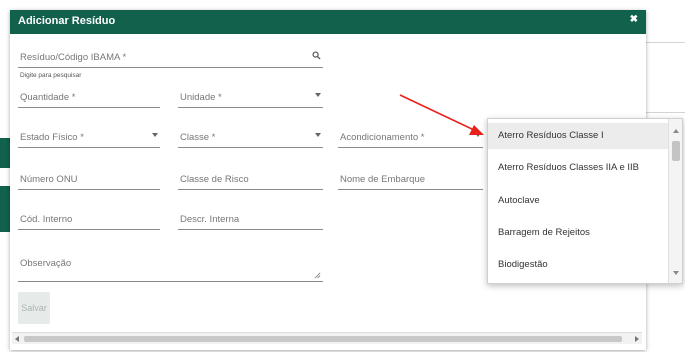 Image resolution: width=685 pixels, height=352 pixels. I want to click on packaging-label: Acondicionamento *, so click(382, 137).